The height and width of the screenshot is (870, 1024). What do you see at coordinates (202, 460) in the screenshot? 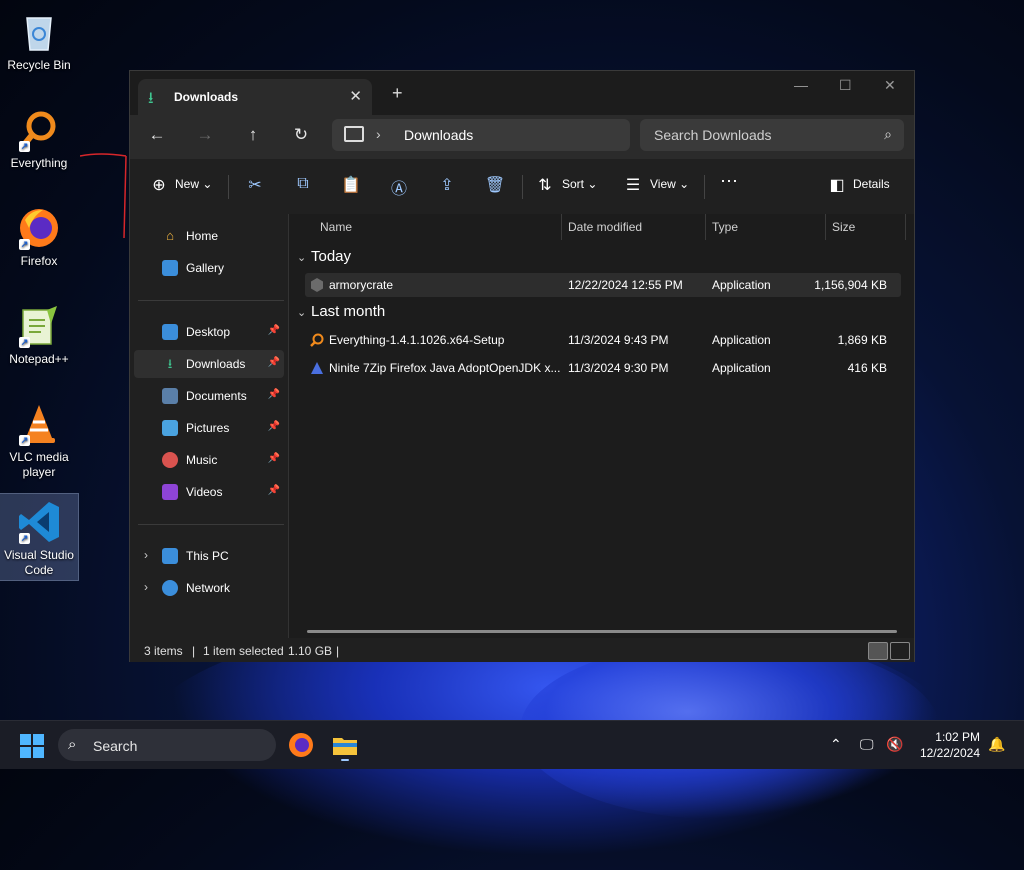
I see `sidebar-item-label: Music` at bounding box center [202, 460].